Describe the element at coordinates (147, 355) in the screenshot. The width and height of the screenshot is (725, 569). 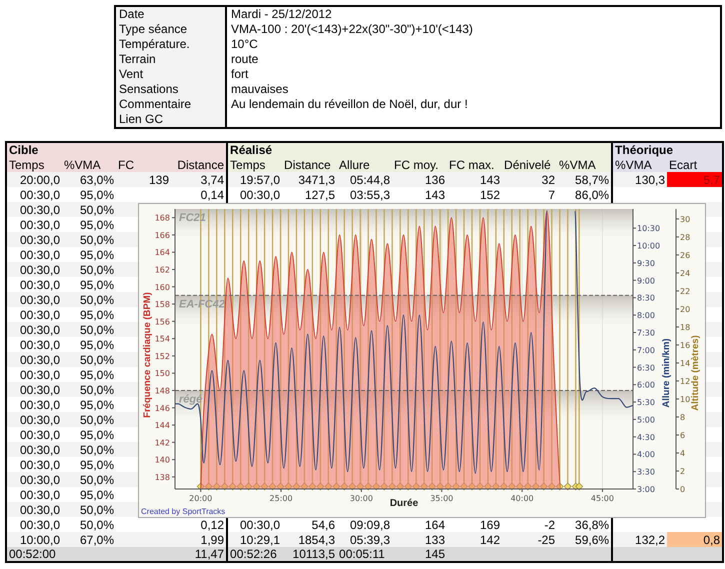
I see `axis-title: Fréquence cardiaque (BPM)` at that location.